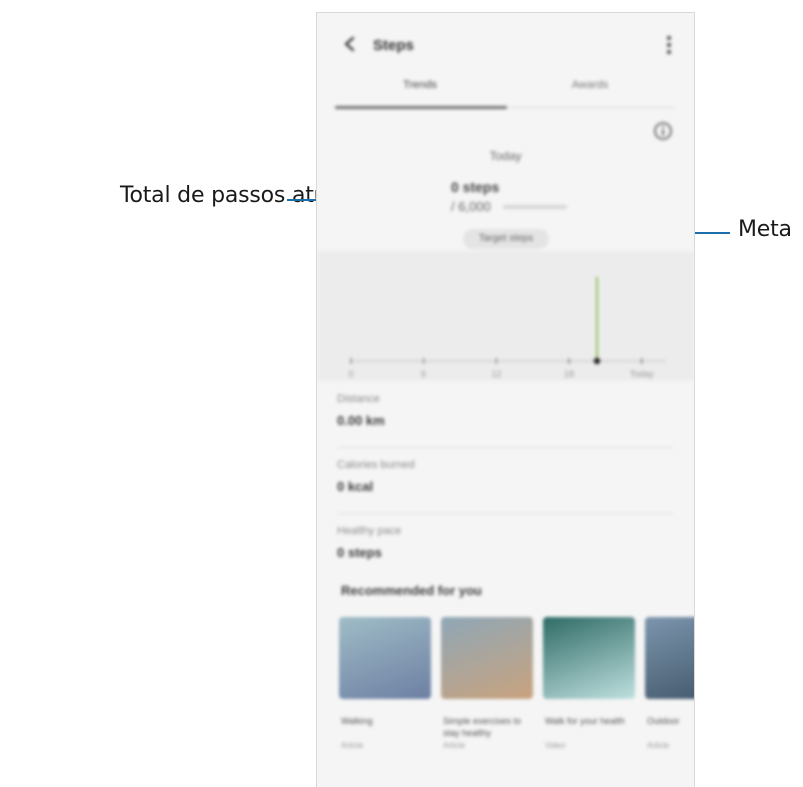  What do you see at coordinates (669, 45) in the screenshot?
I see `more-options-icon` at bounding box center [669, 45].